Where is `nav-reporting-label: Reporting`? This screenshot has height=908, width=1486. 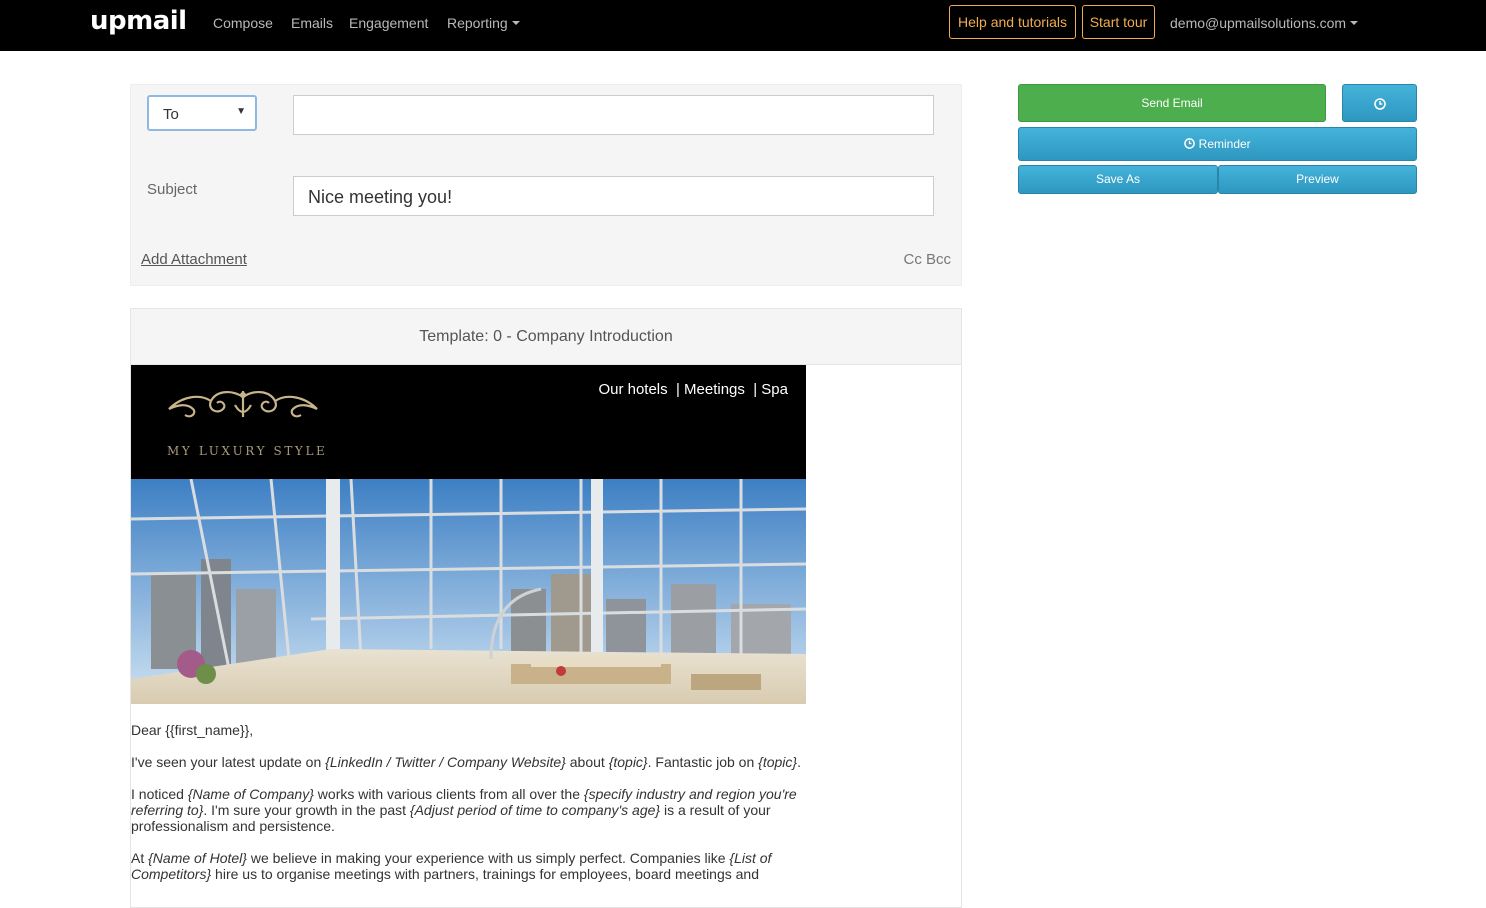
nav-reporting-label: Reporting is located at coordinates (477, 23).